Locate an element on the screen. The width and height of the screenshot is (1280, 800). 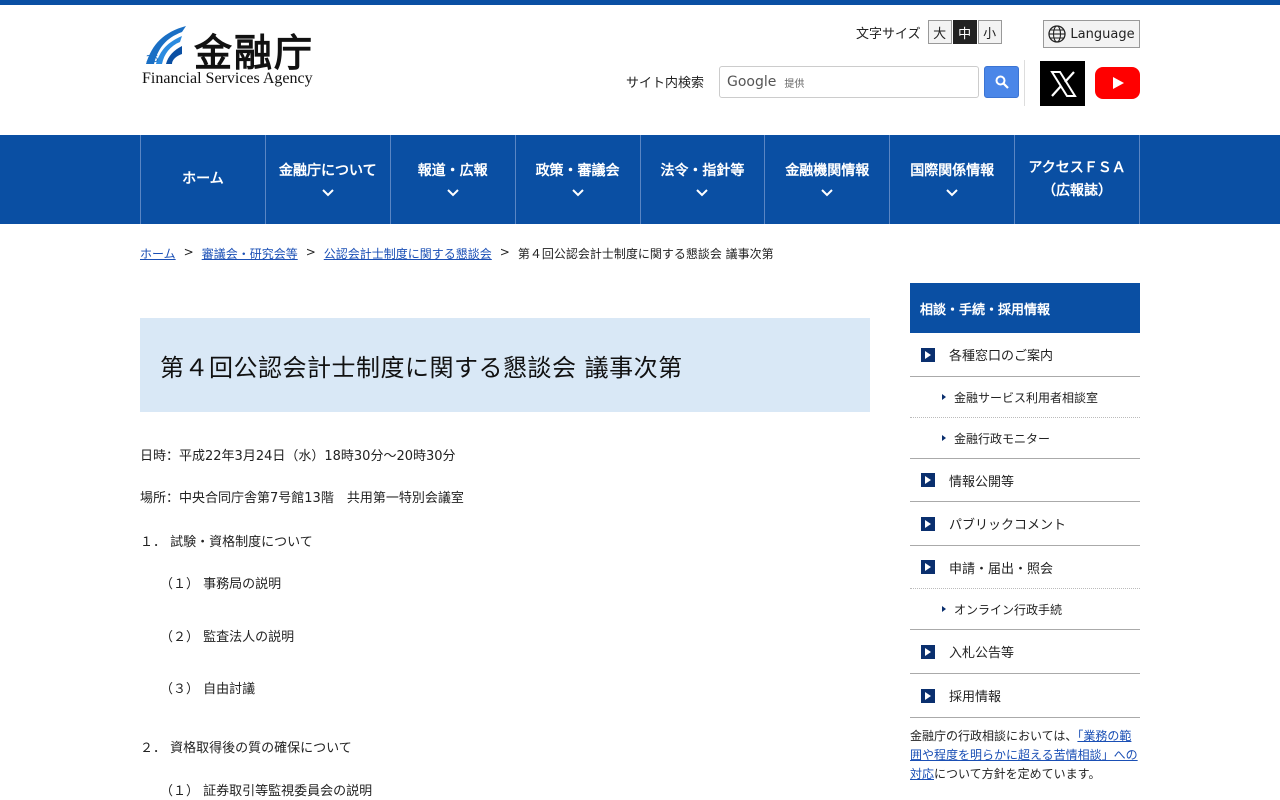
agenda-heading: １． 試験・資格制度について is located at coordinates (226, 542).